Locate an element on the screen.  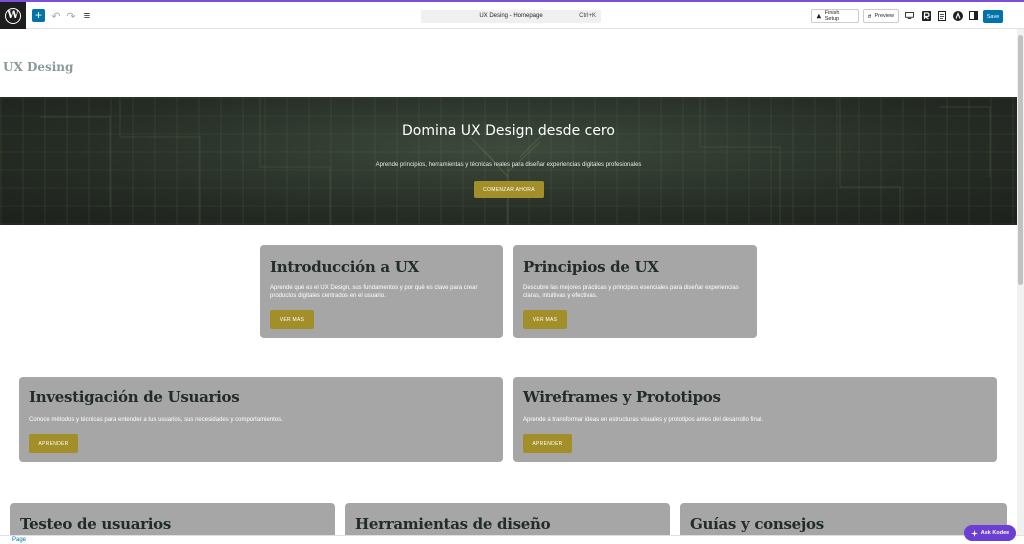
card-title: Investigación de Usuarios is located at coordinates (134, 397).